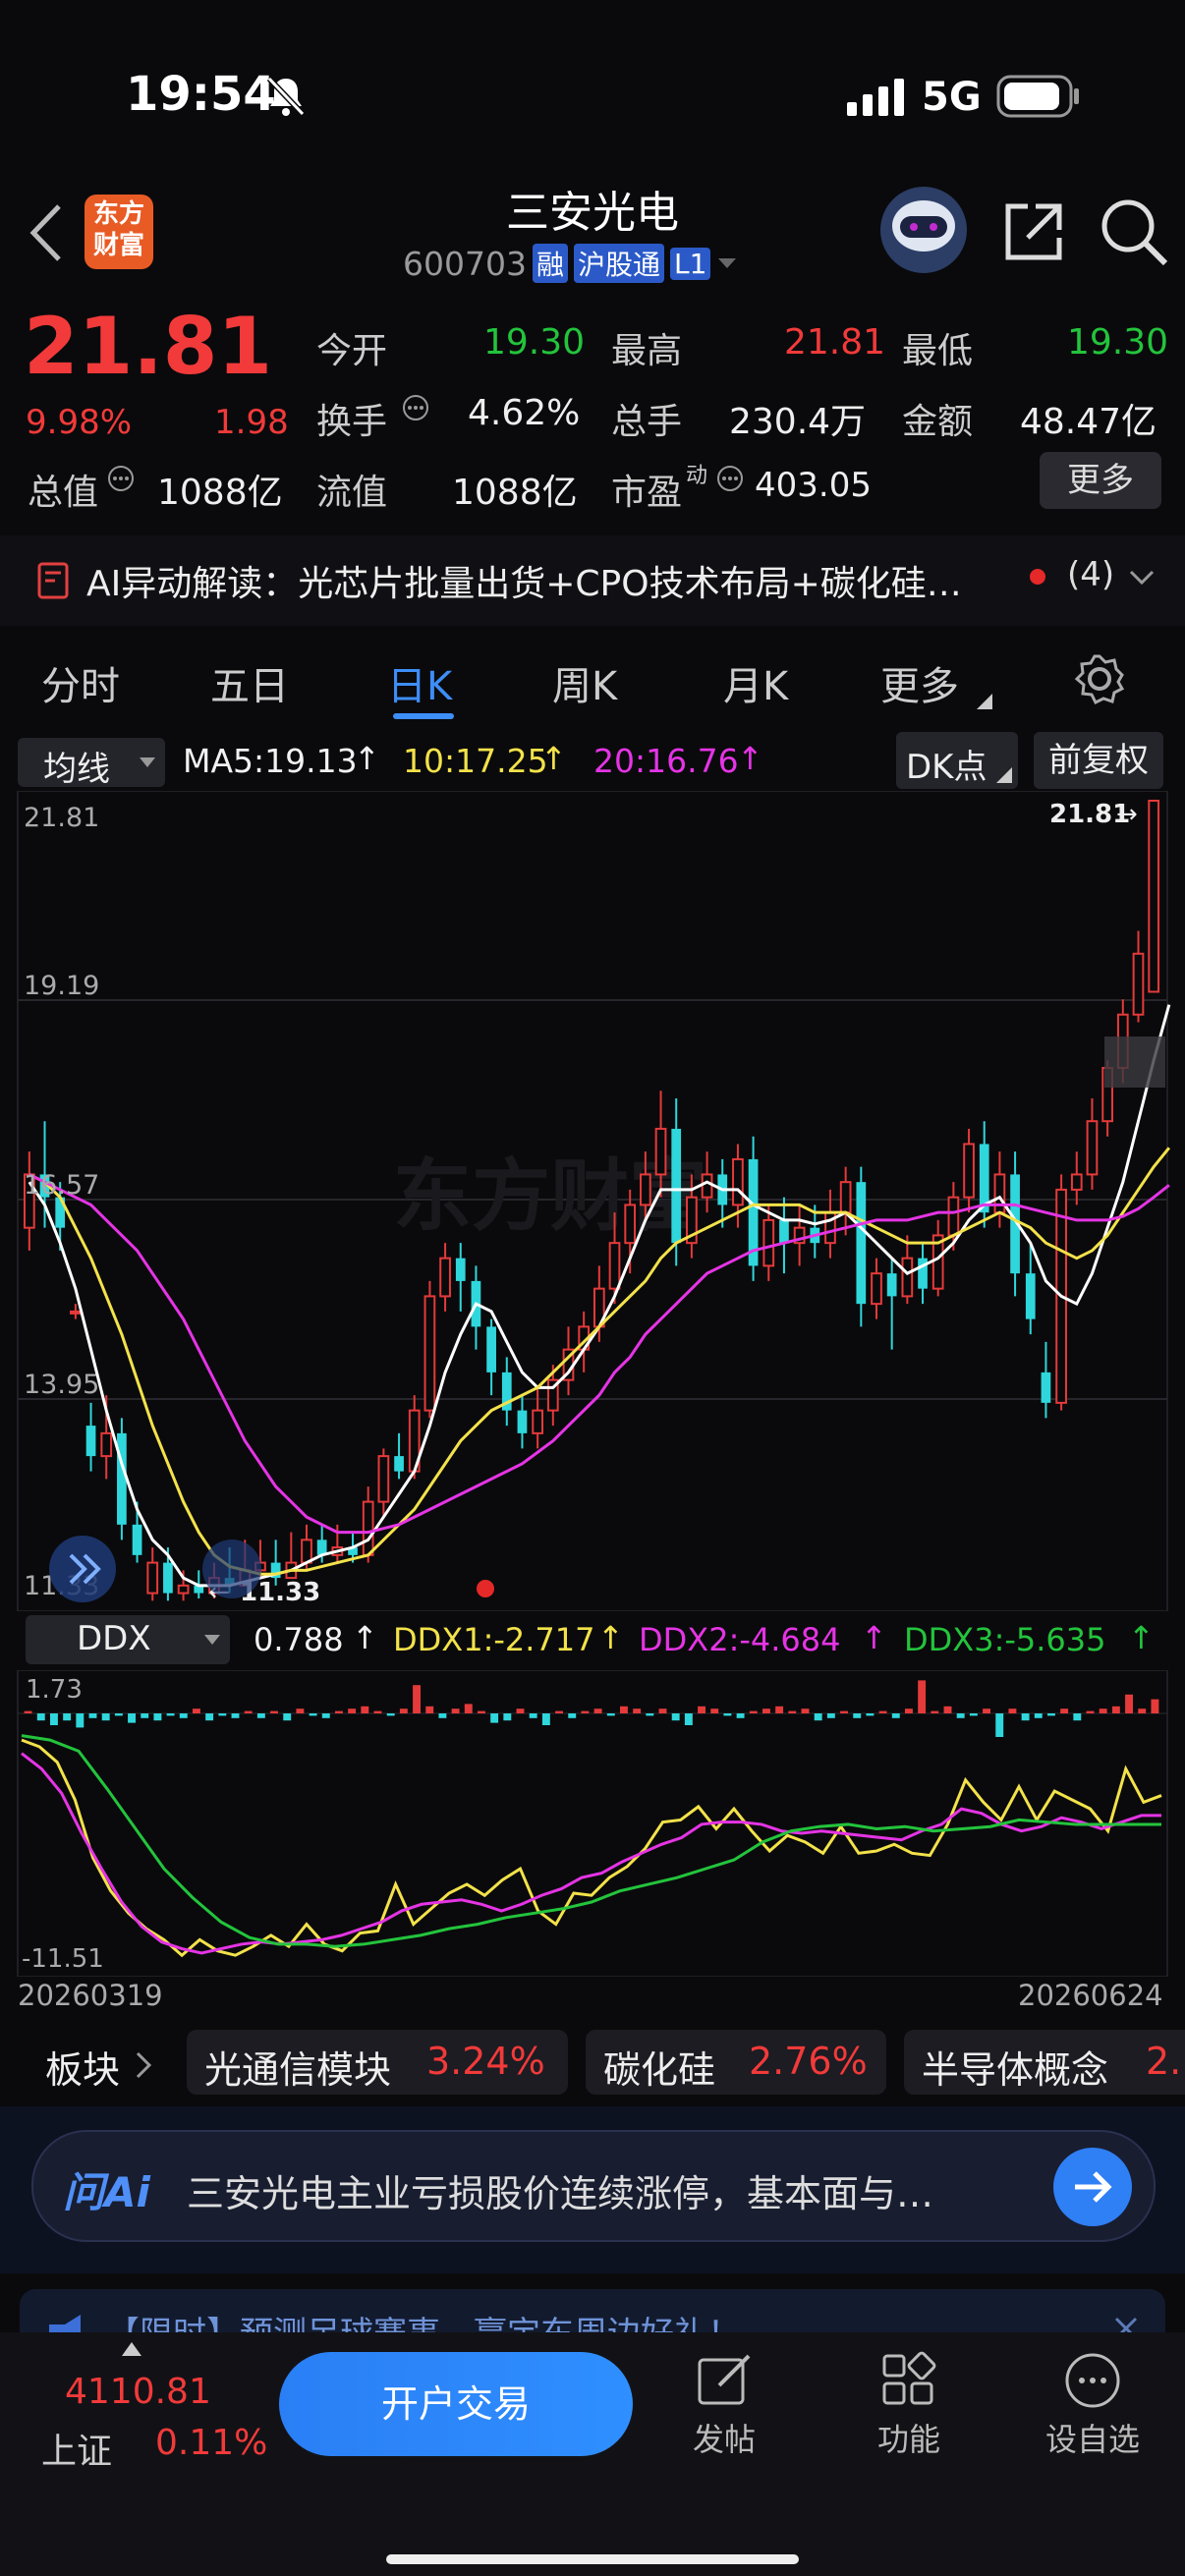 This screenshot has height=2576, width=1185. Describe the element at coordinates (957, 760) in the screenshot. I see `dk-point-button: DK点` at that location.